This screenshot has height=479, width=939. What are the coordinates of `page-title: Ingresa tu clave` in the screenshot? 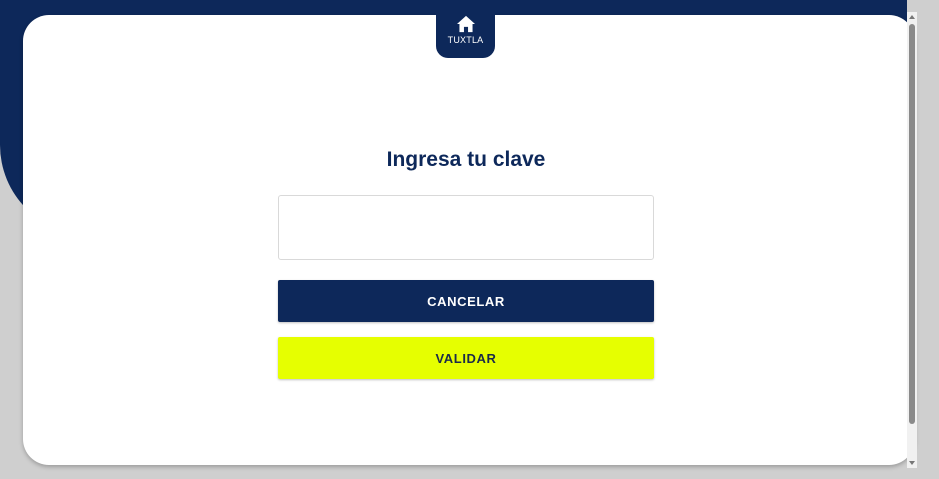 It's located at (466, 159).